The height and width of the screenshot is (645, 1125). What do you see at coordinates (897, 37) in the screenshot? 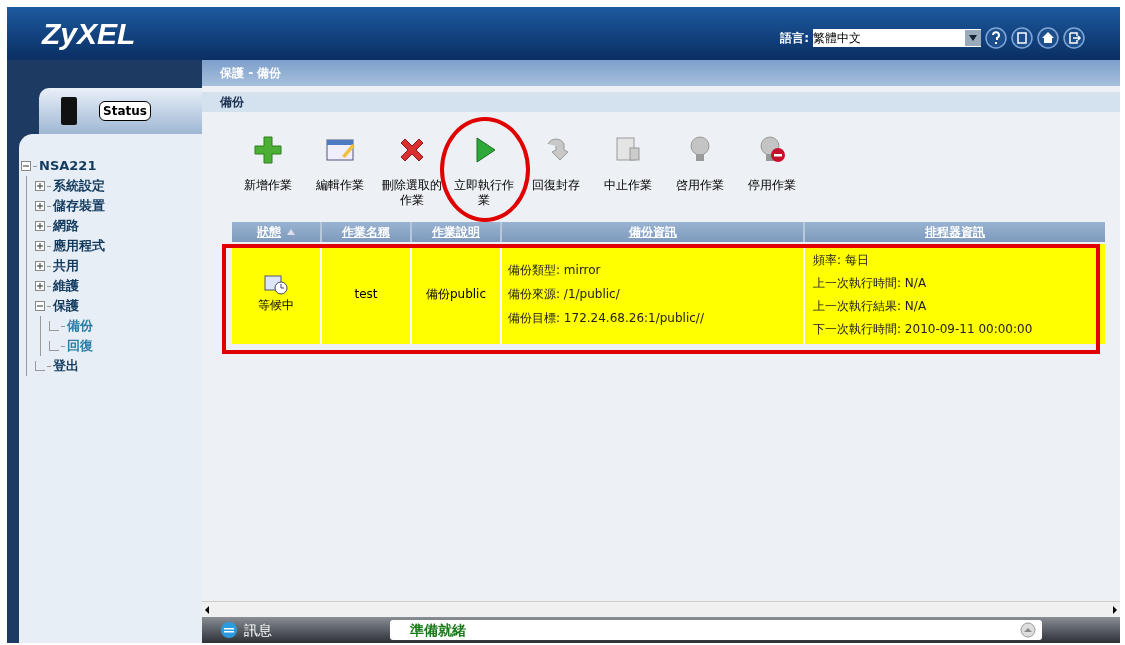
I see `language-select: 繁體中文` at bounding box center [897, 37].